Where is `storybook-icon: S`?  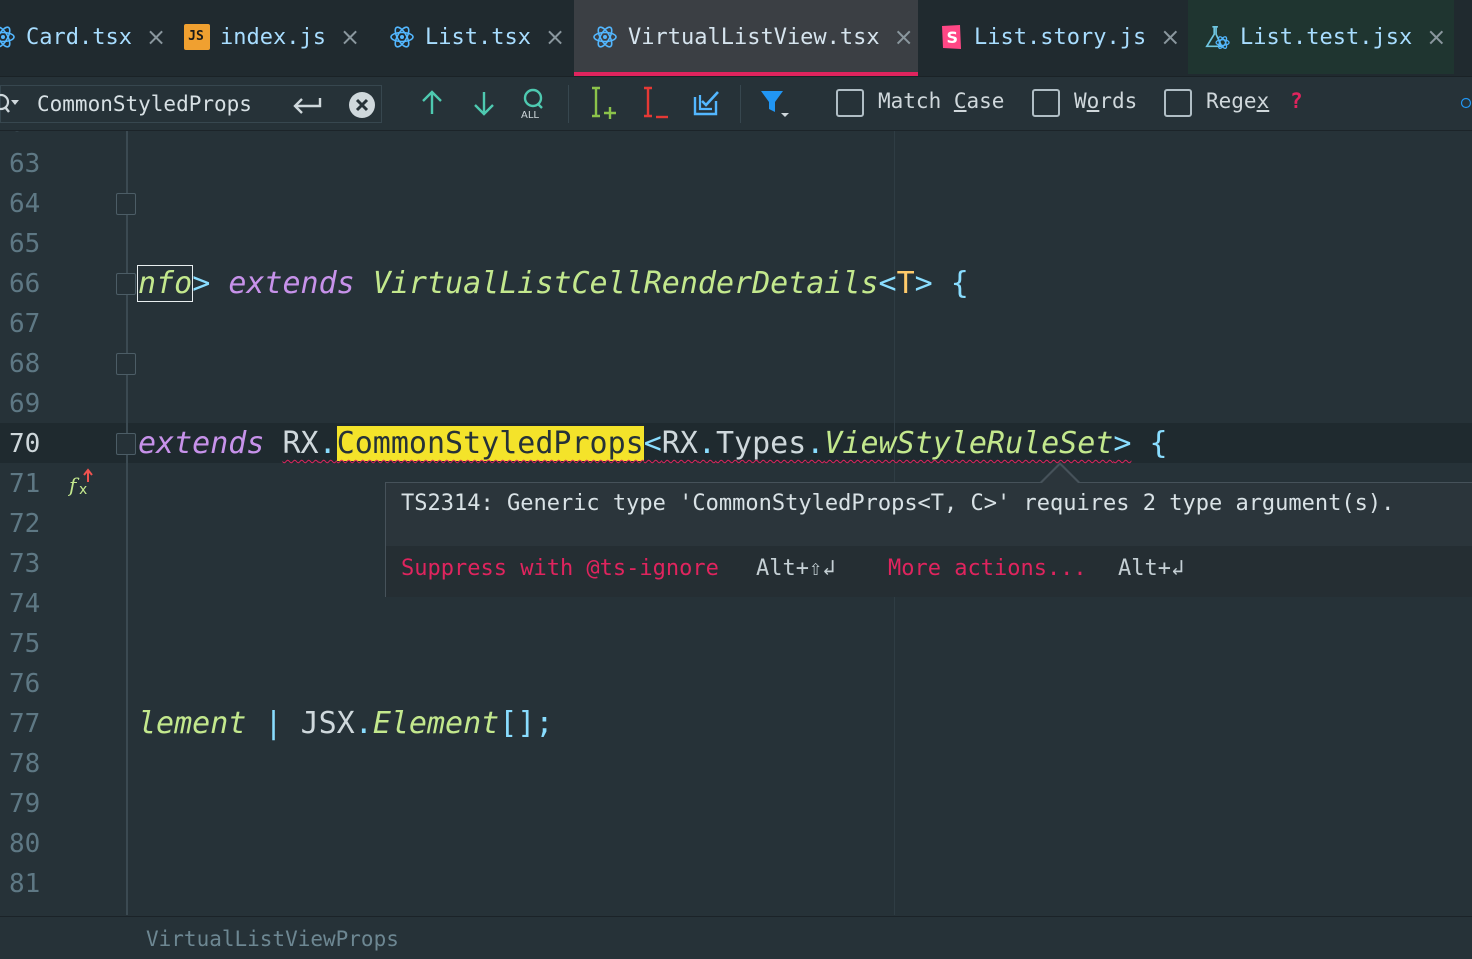 storybook-icon: S is located at coordinates (952, 37).